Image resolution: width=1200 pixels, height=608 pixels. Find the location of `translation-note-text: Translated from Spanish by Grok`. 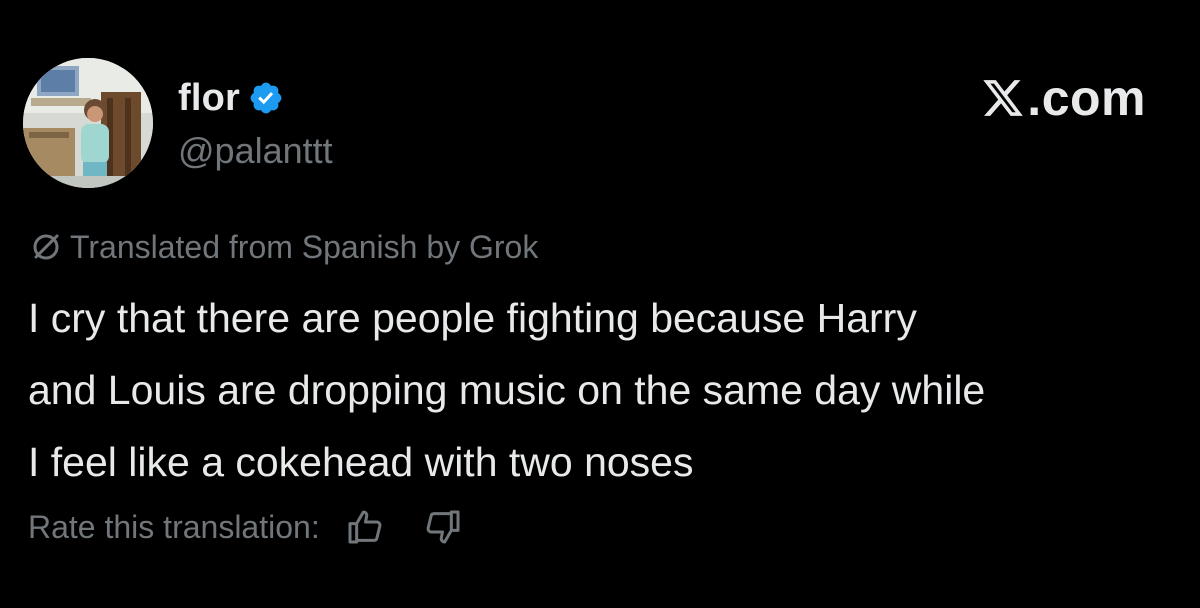

translation-note-text: Translated from Spanish by Grok is located at coordinates (304, 247).